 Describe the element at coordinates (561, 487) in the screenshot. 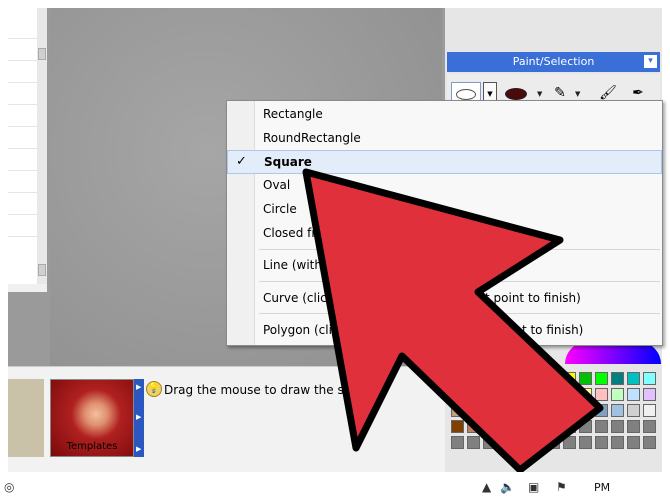

I see `action-center-icon: ⚑` at that location.